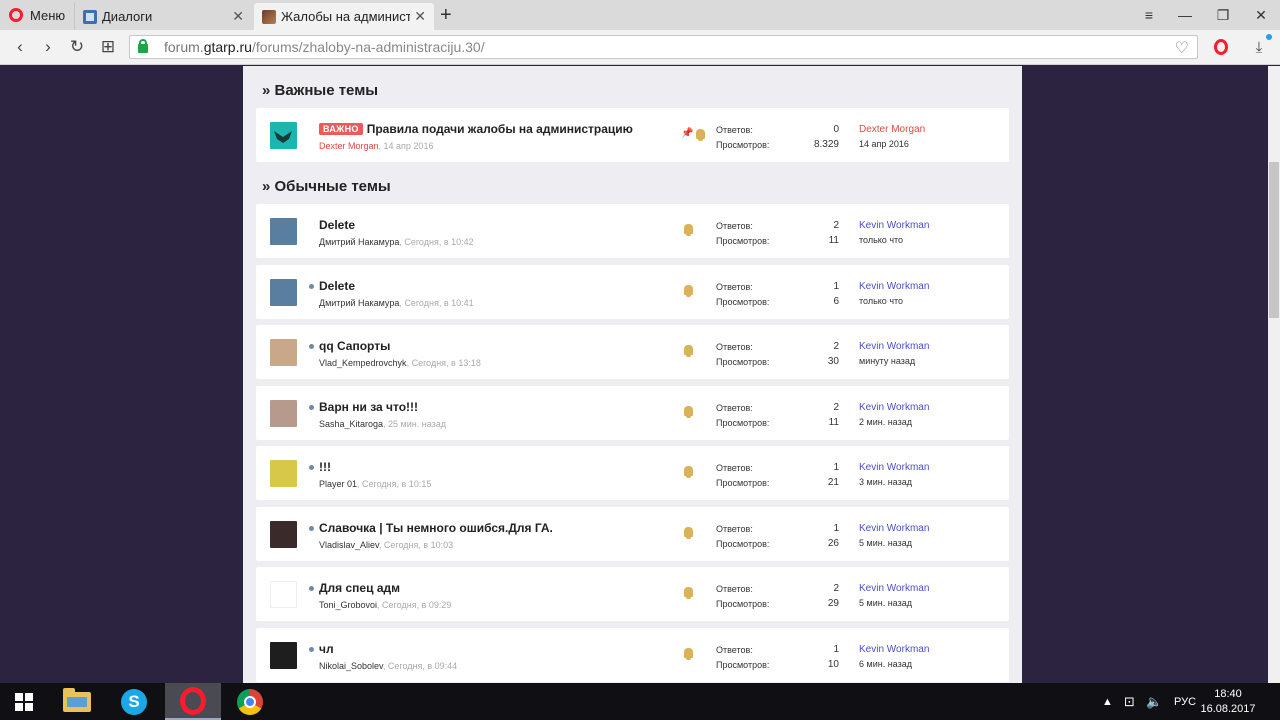 The width and height of the screenshot is (1280, 720). What do you see at coordinates (1223, 15) in the screenshot?
I see `restore-button: ❐` at bounding box center [1223, 15].